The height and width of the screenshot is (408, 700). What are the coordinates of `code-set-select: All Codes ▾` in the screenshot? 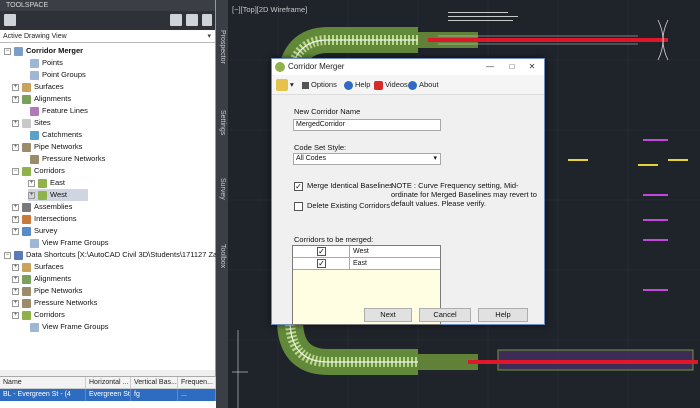 It's located at (367, 159).